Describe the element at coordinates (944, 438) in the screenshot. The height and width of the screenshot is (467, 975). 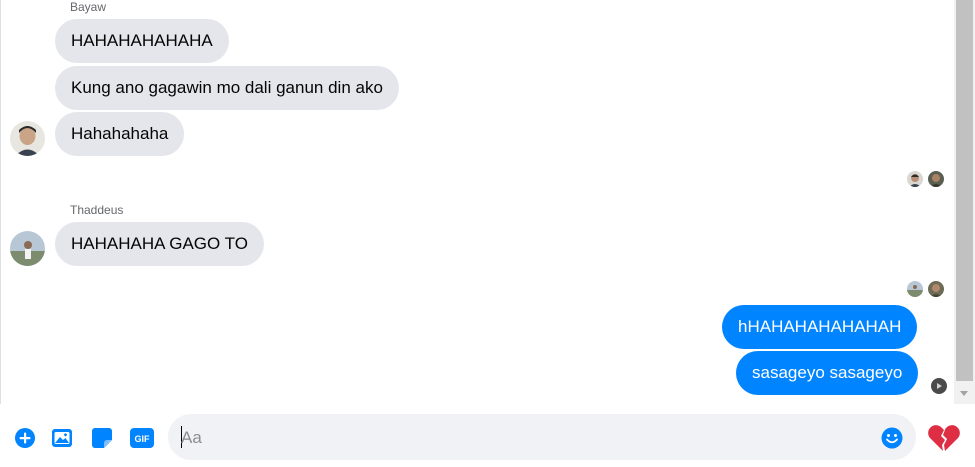
I see `broken-heart-icon` at that location.